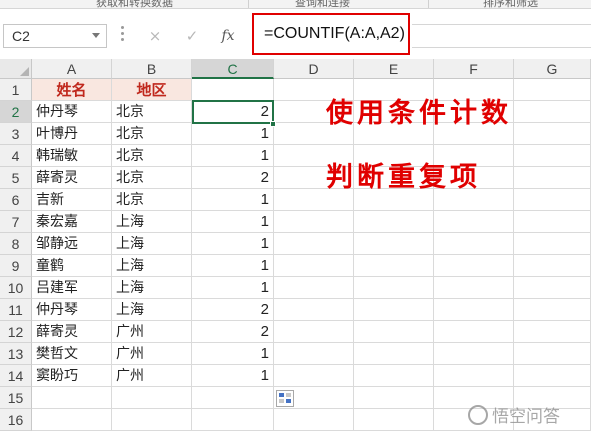 This screenshot has width=591, height=434. What do you see at coordinates (72, 222) in the screenshot?
I see `cell-name: 秦宏嘉` at bounding box center [72, 222].